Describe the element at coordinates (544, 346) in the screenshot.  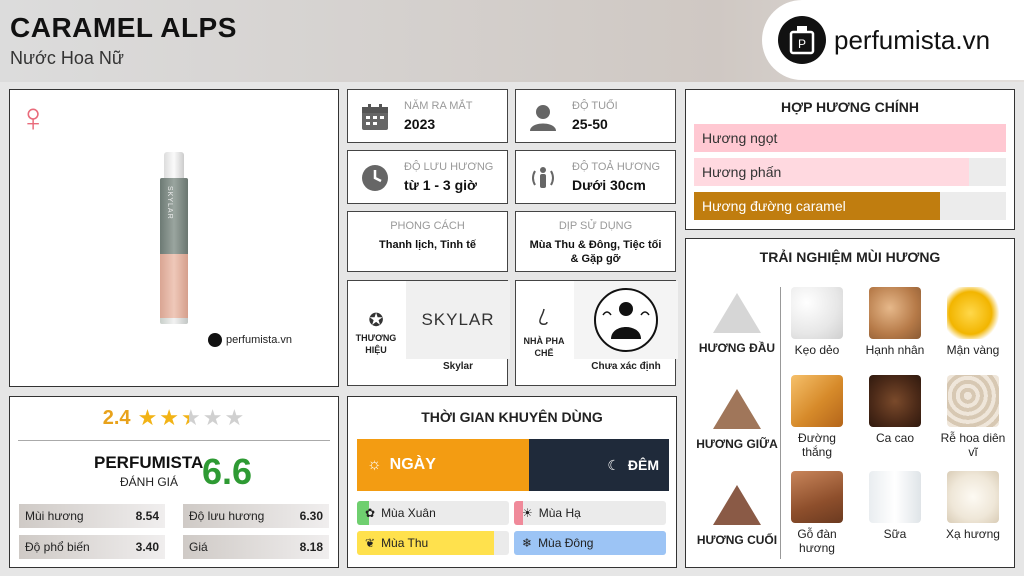
I see `perfumer-label: NHÀ PHA CHẾ` at that location.